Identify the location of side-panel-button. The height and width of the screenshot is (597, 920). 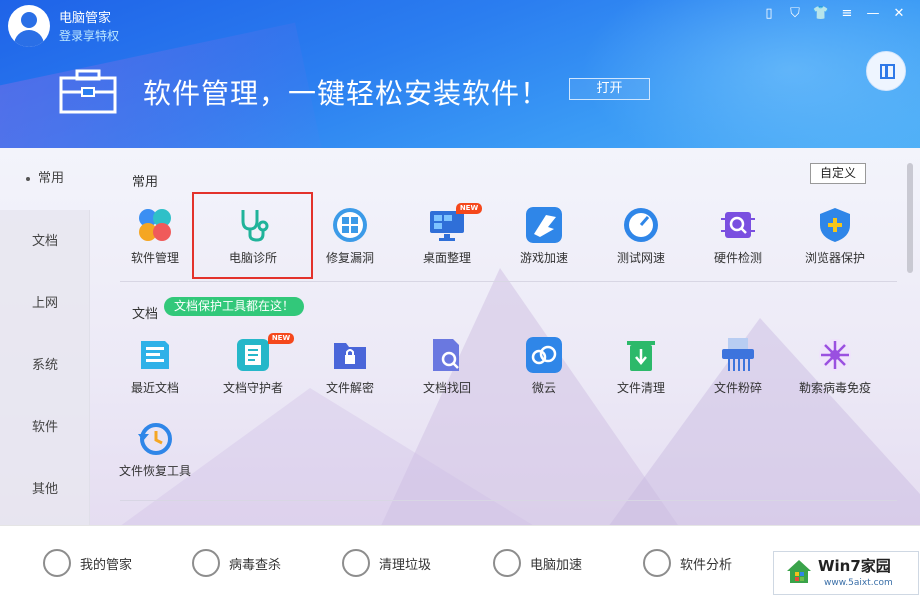
(886, 71).